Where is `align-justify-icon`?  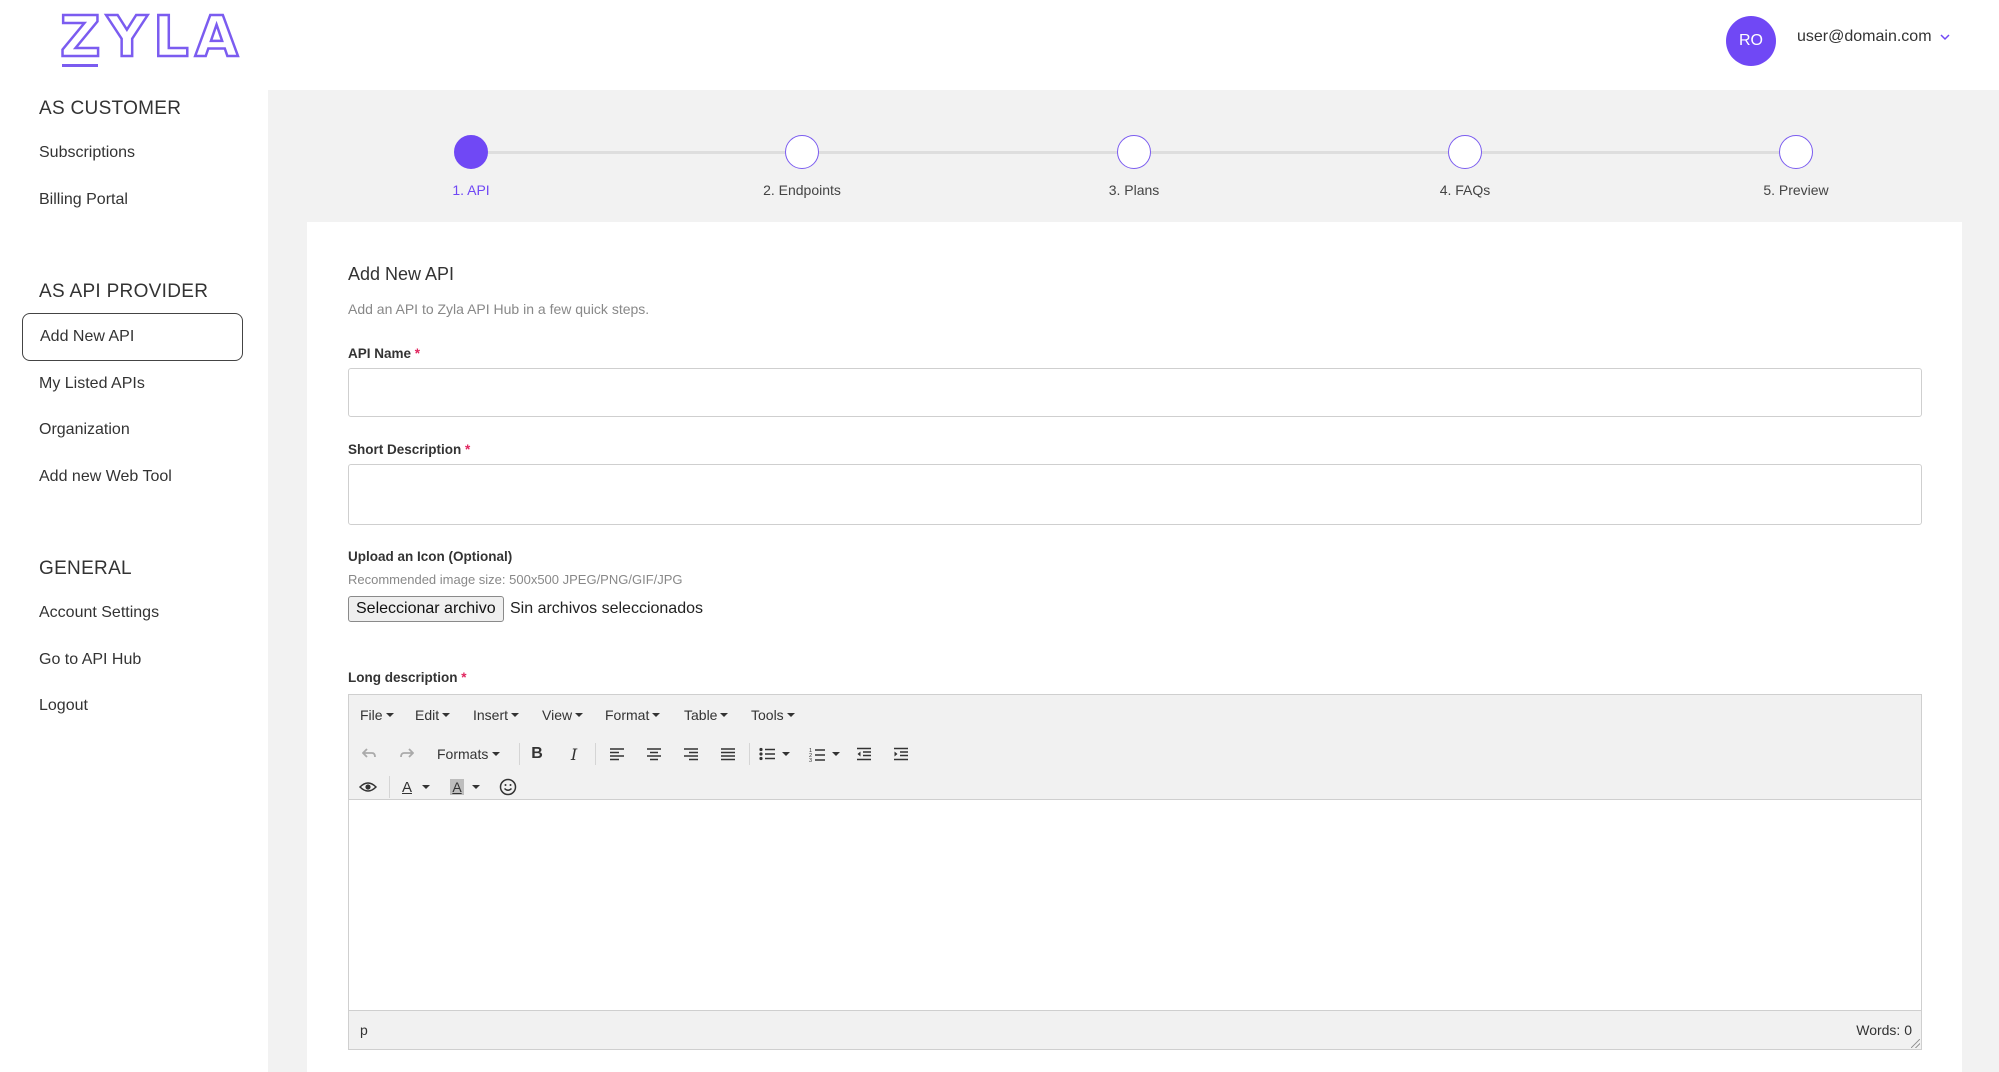
align-justify-icon is located at coordinates (728, 754).